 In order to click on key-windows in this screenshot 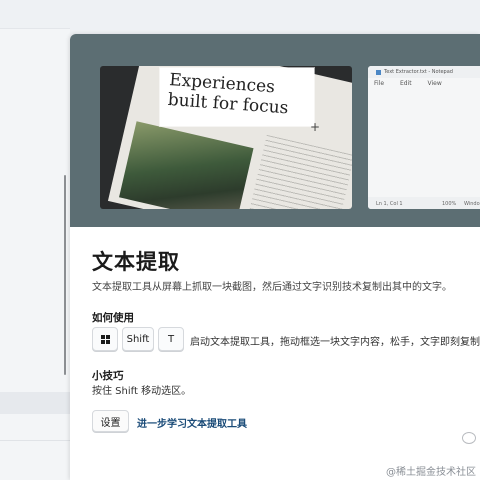, I will do `click(105, 339)`.